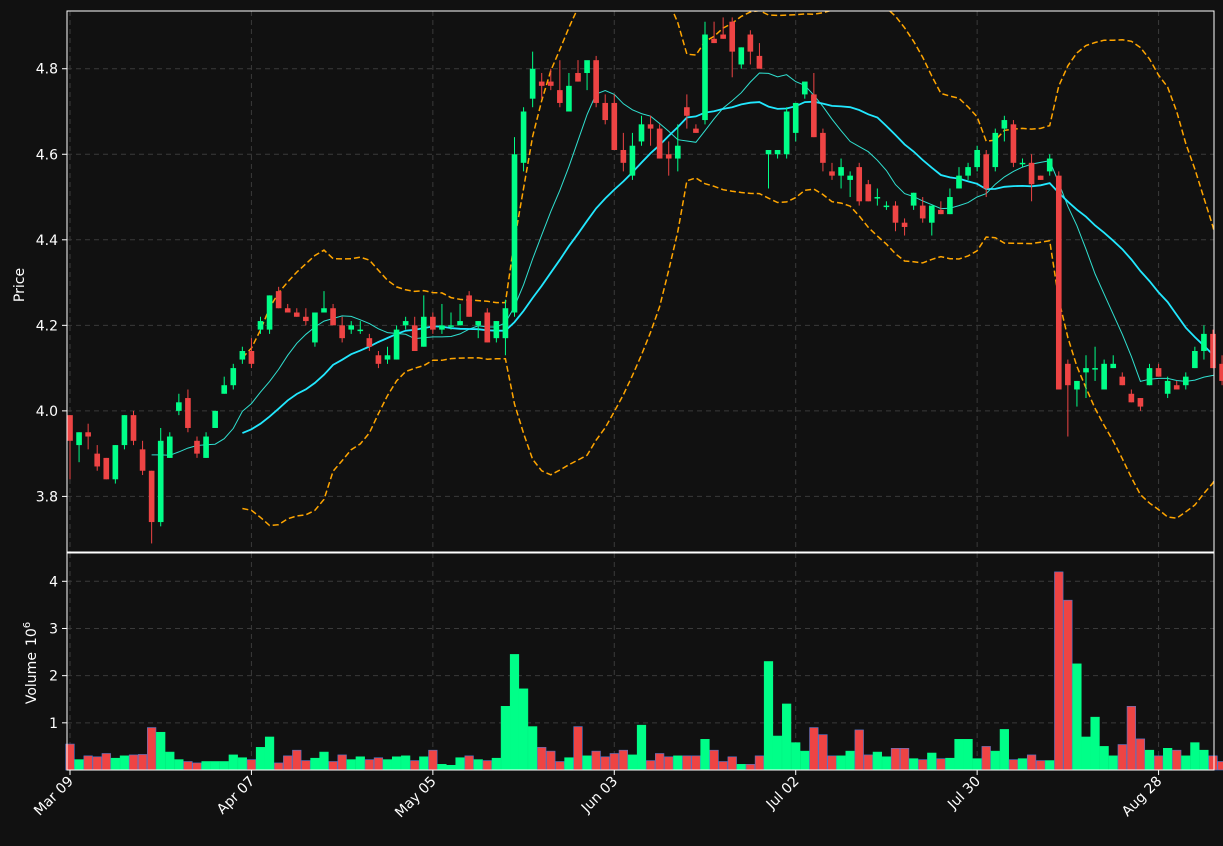 This screenshot has width=1223, height=846. What do you see at coordinates (32, 637) in the screenshot?
I see `volume-axis-exponent-base: 10` at bounding box center [32, 637].